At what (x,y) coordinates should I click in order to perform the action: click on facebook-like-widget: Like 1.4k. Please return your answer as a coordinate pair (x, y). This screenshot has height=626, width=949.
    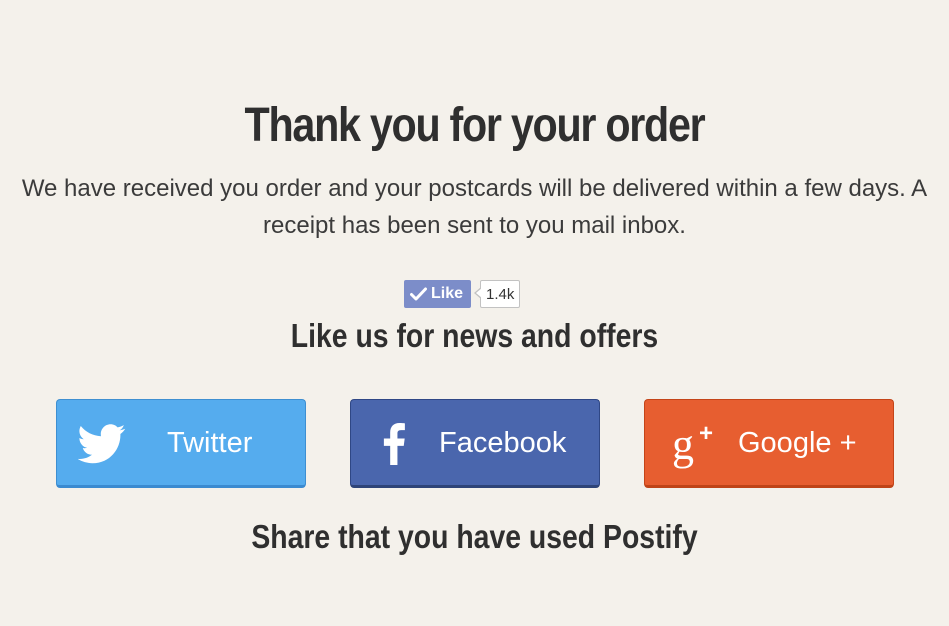
    Looking at the image, I should click on (462, 294).